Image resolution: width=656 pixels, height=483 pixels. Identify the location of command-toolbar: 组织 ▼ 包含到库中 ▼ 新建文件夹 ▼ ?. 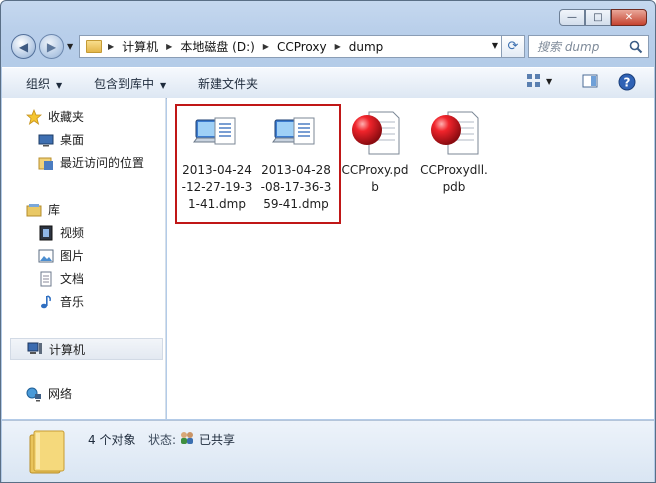
(328, 83).